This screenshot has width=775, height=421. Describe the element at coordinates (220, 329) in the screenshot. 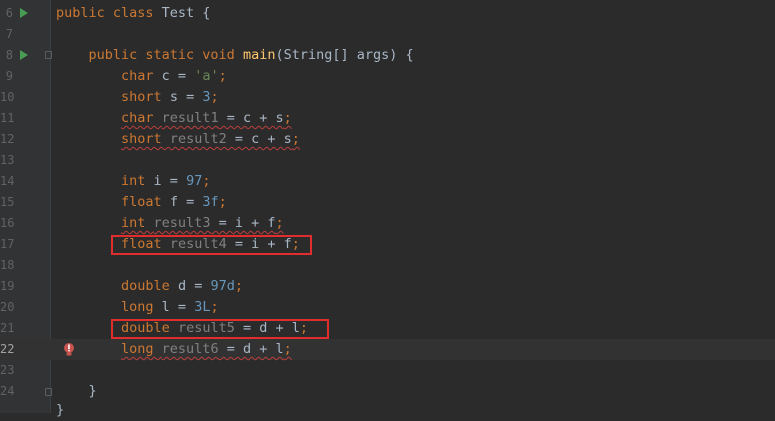

I see `highlight-box-result5` at that location.